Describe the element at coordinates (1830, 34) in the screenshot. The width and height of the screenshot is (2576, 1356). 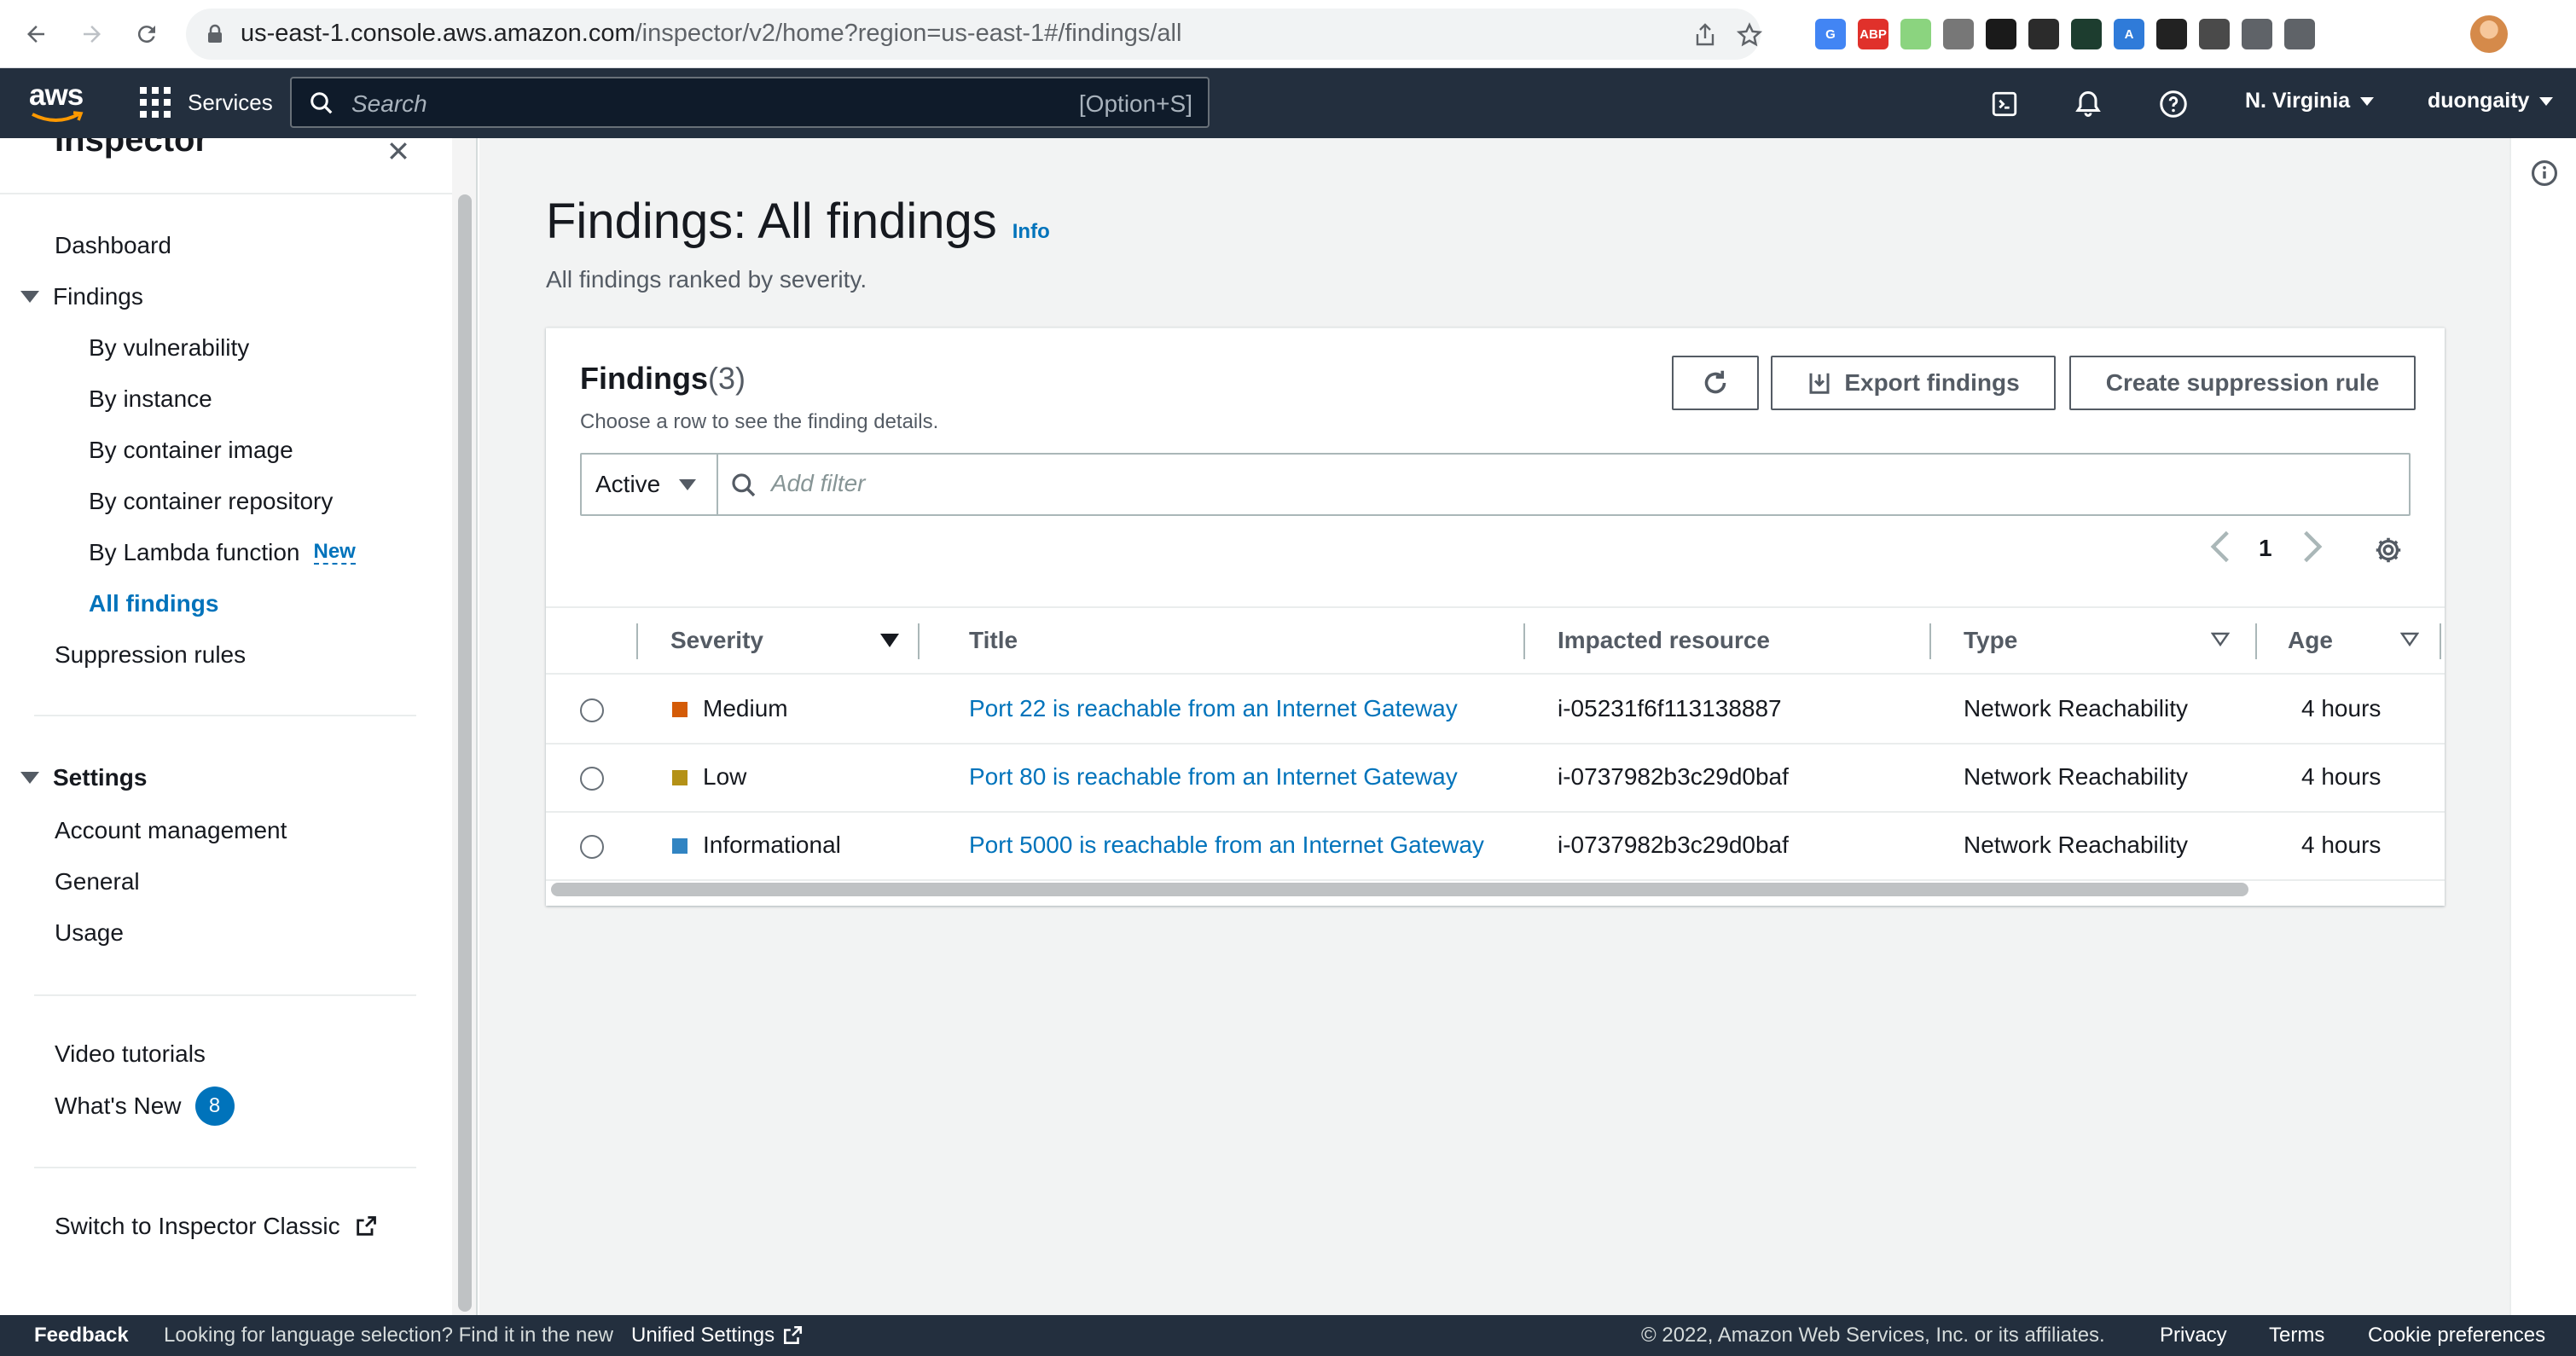
I see `translate-icon: G` at that location.